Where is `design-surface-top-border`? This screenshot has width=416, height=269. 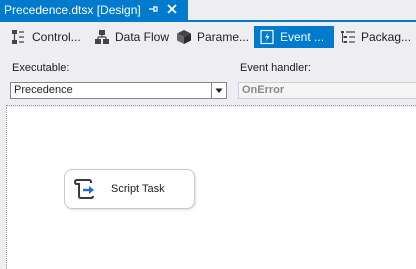
design-surface-top-border is located at coordinates (211, 105).